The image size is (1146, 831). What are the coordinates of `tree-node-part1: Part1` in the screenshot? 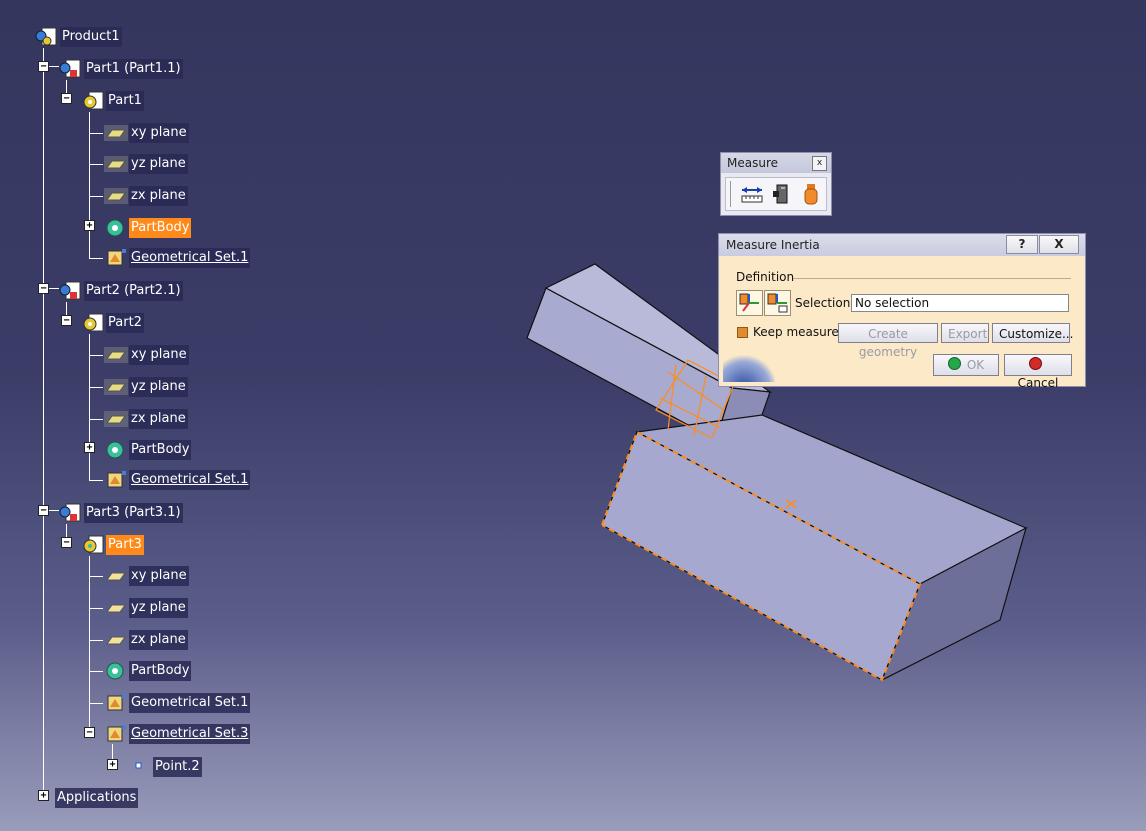 It's located at (112, 101).